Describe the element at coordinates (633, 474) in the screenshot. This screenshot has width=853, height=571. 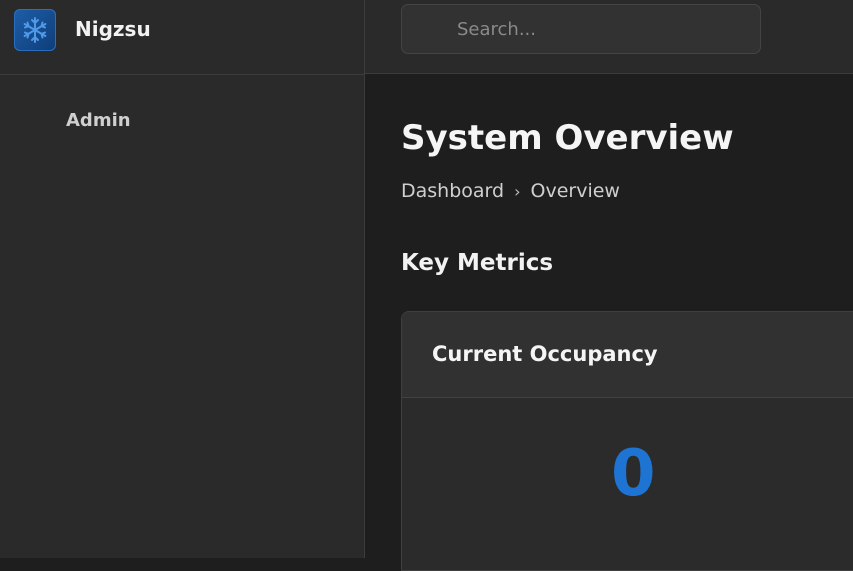
I see `metric-value: 0` at that location.